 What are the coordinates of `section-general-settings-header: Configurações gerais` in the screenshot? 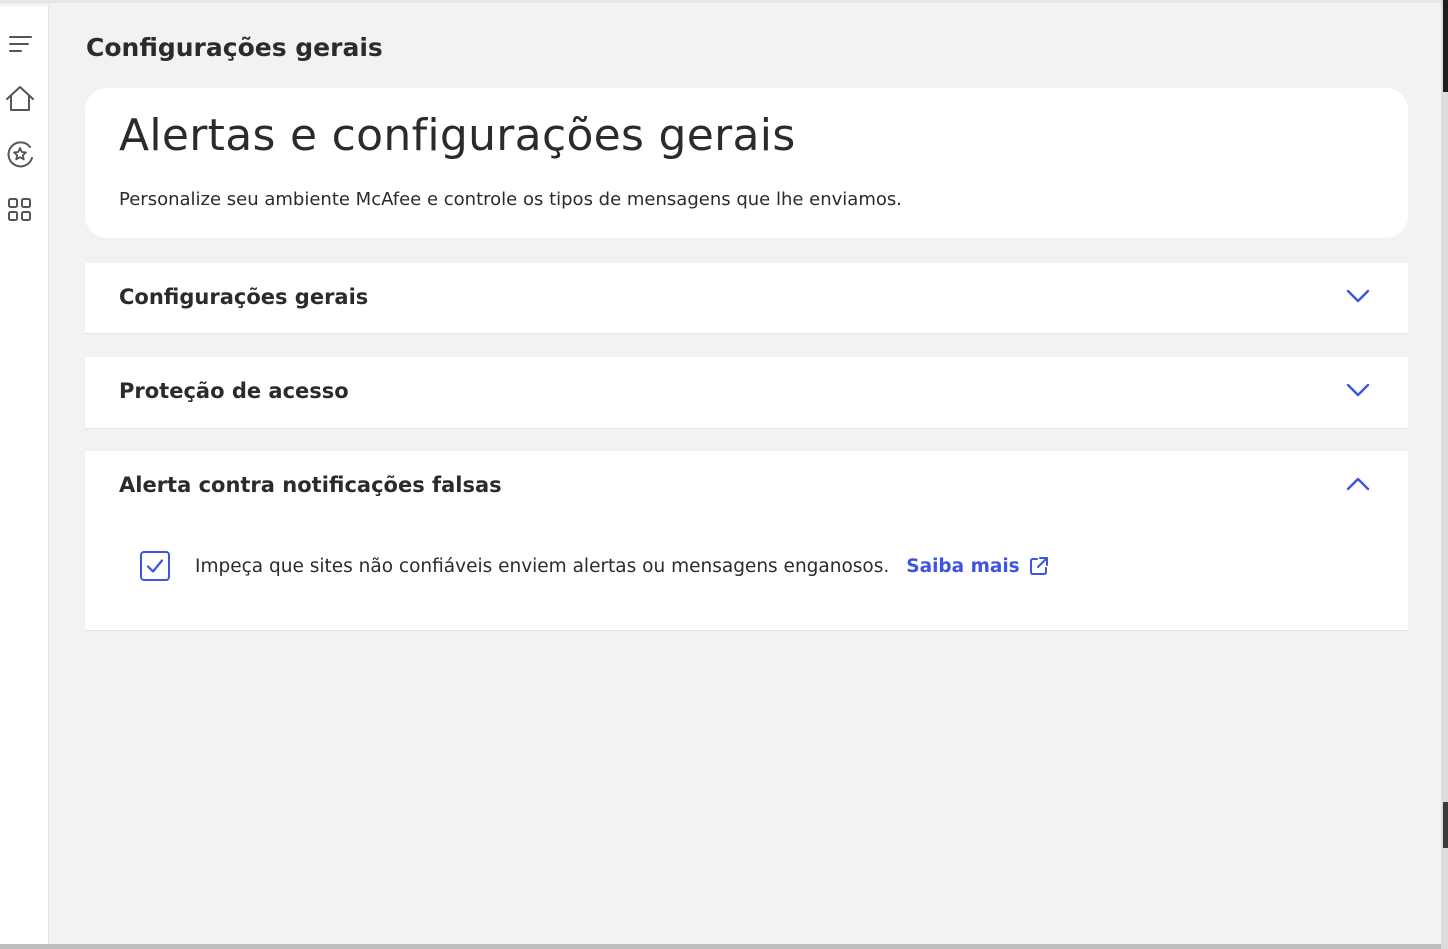 It's located at (746, 298).